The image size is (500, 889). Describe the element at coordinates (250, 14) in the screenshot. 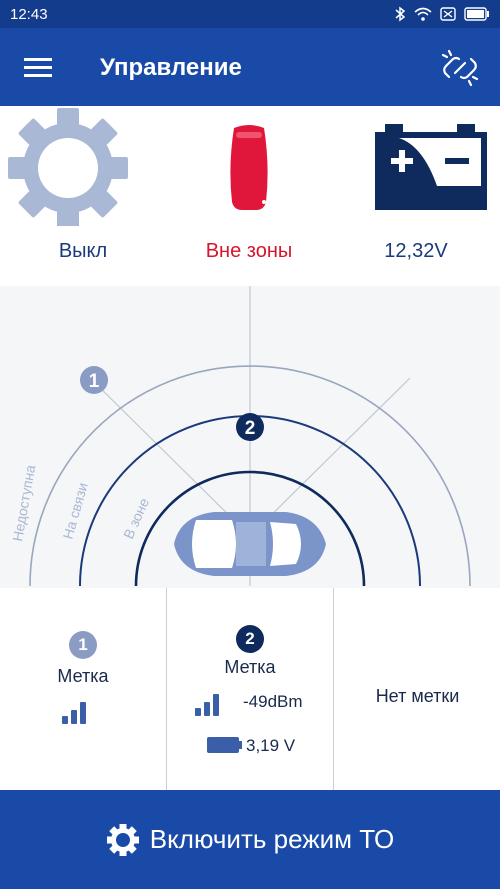

I see `status-bar: 12:43` at that location.